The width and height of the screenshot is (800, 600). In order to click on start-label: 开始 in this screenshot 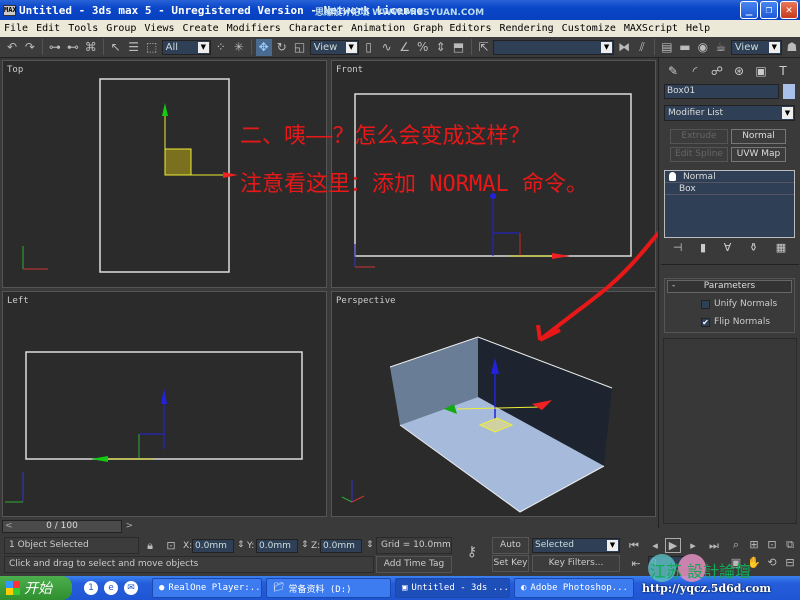, I will do `click(38, 589)`.